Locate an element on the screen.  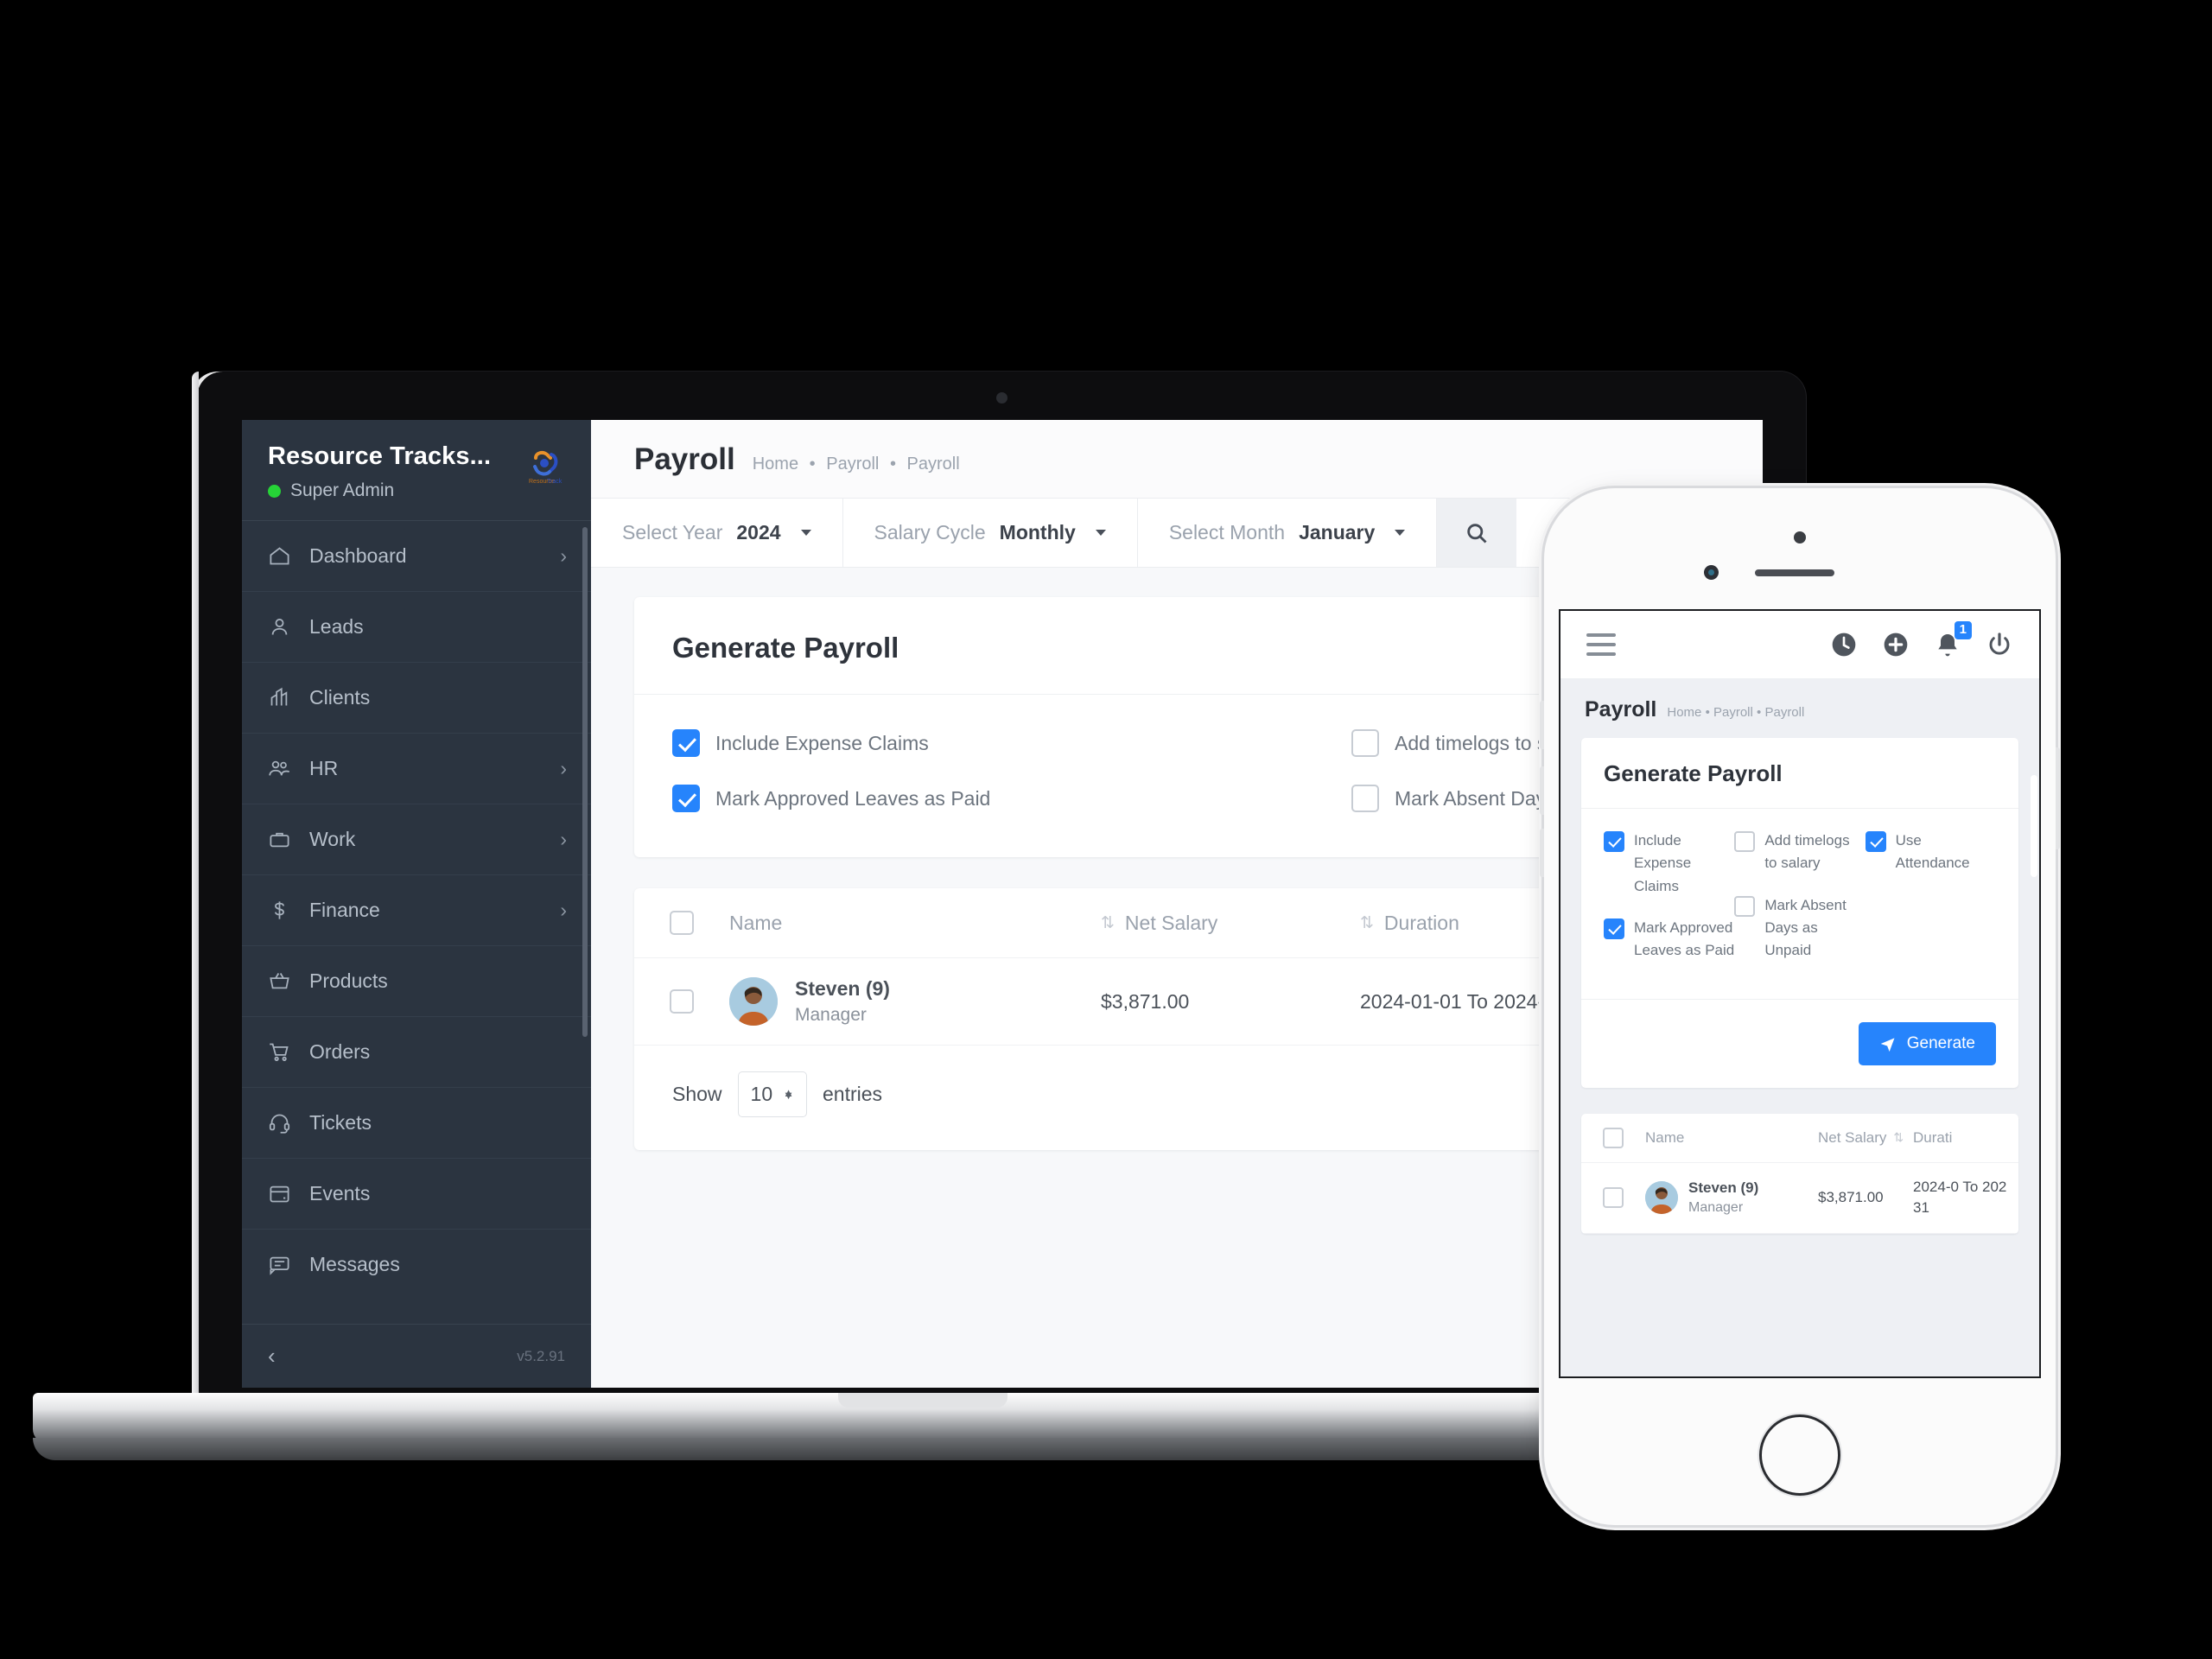
filter-select-year: Select Year 2024 is located at coordinates (717, 533).